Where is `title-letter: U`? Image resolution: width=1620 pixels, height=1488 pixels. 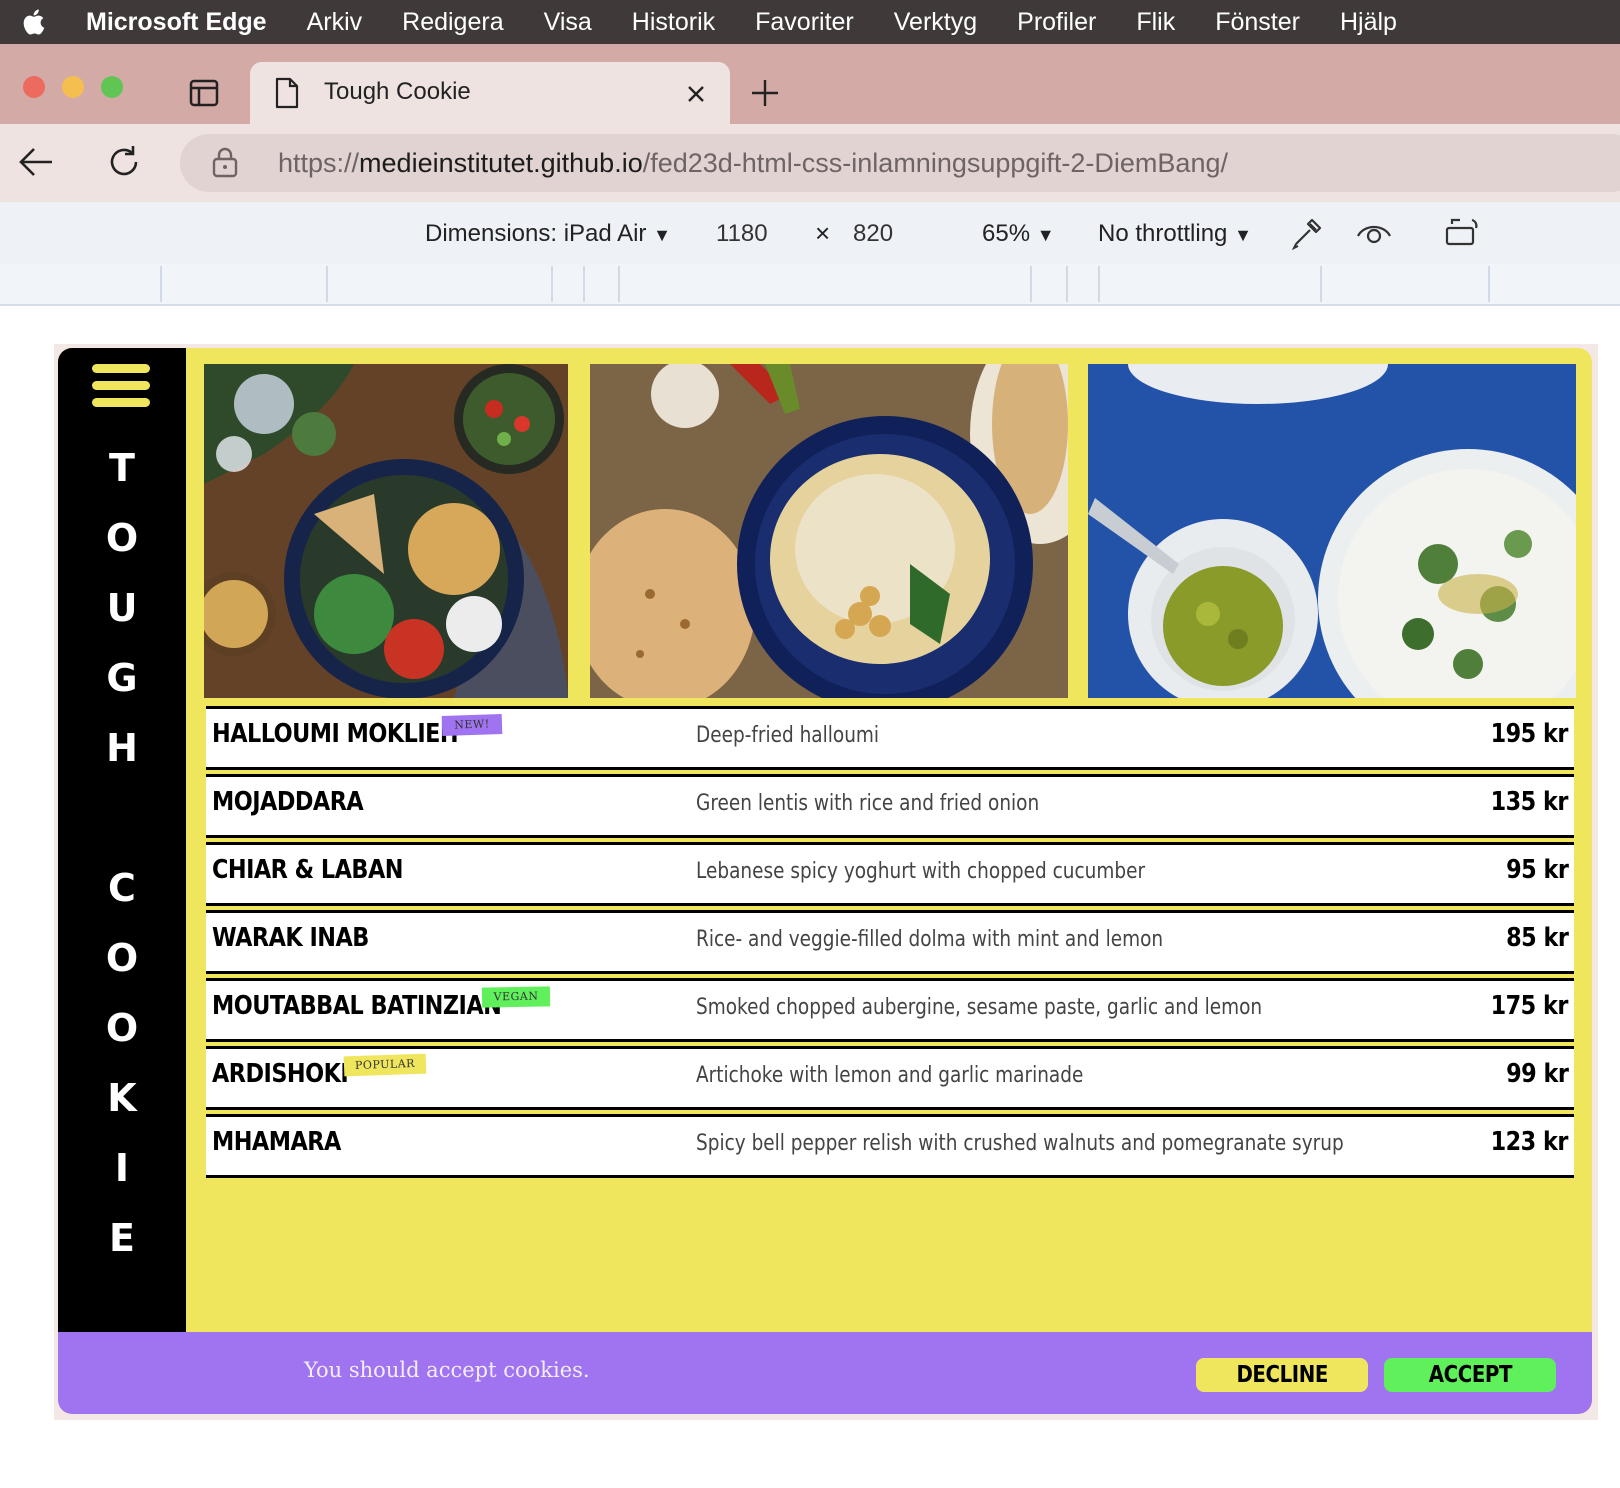 title-letter: U is located at coordinates (122, 608).